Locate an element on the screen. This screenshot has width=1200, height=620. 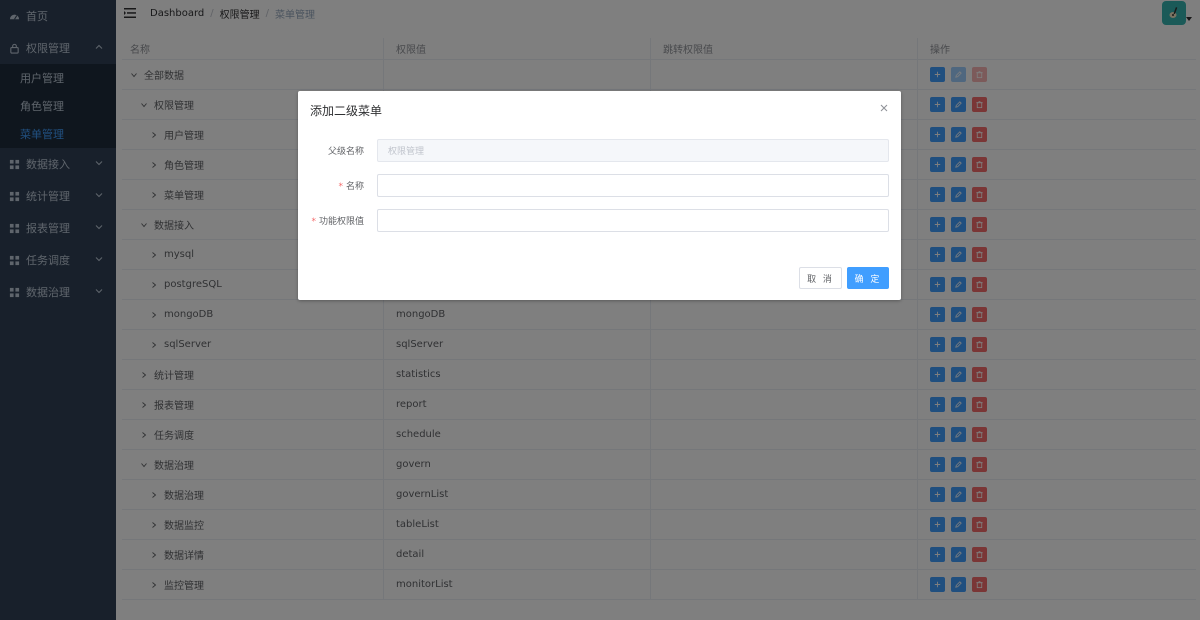
permission-value-label: * 功能权限值 is located at coordinates (337, 221).